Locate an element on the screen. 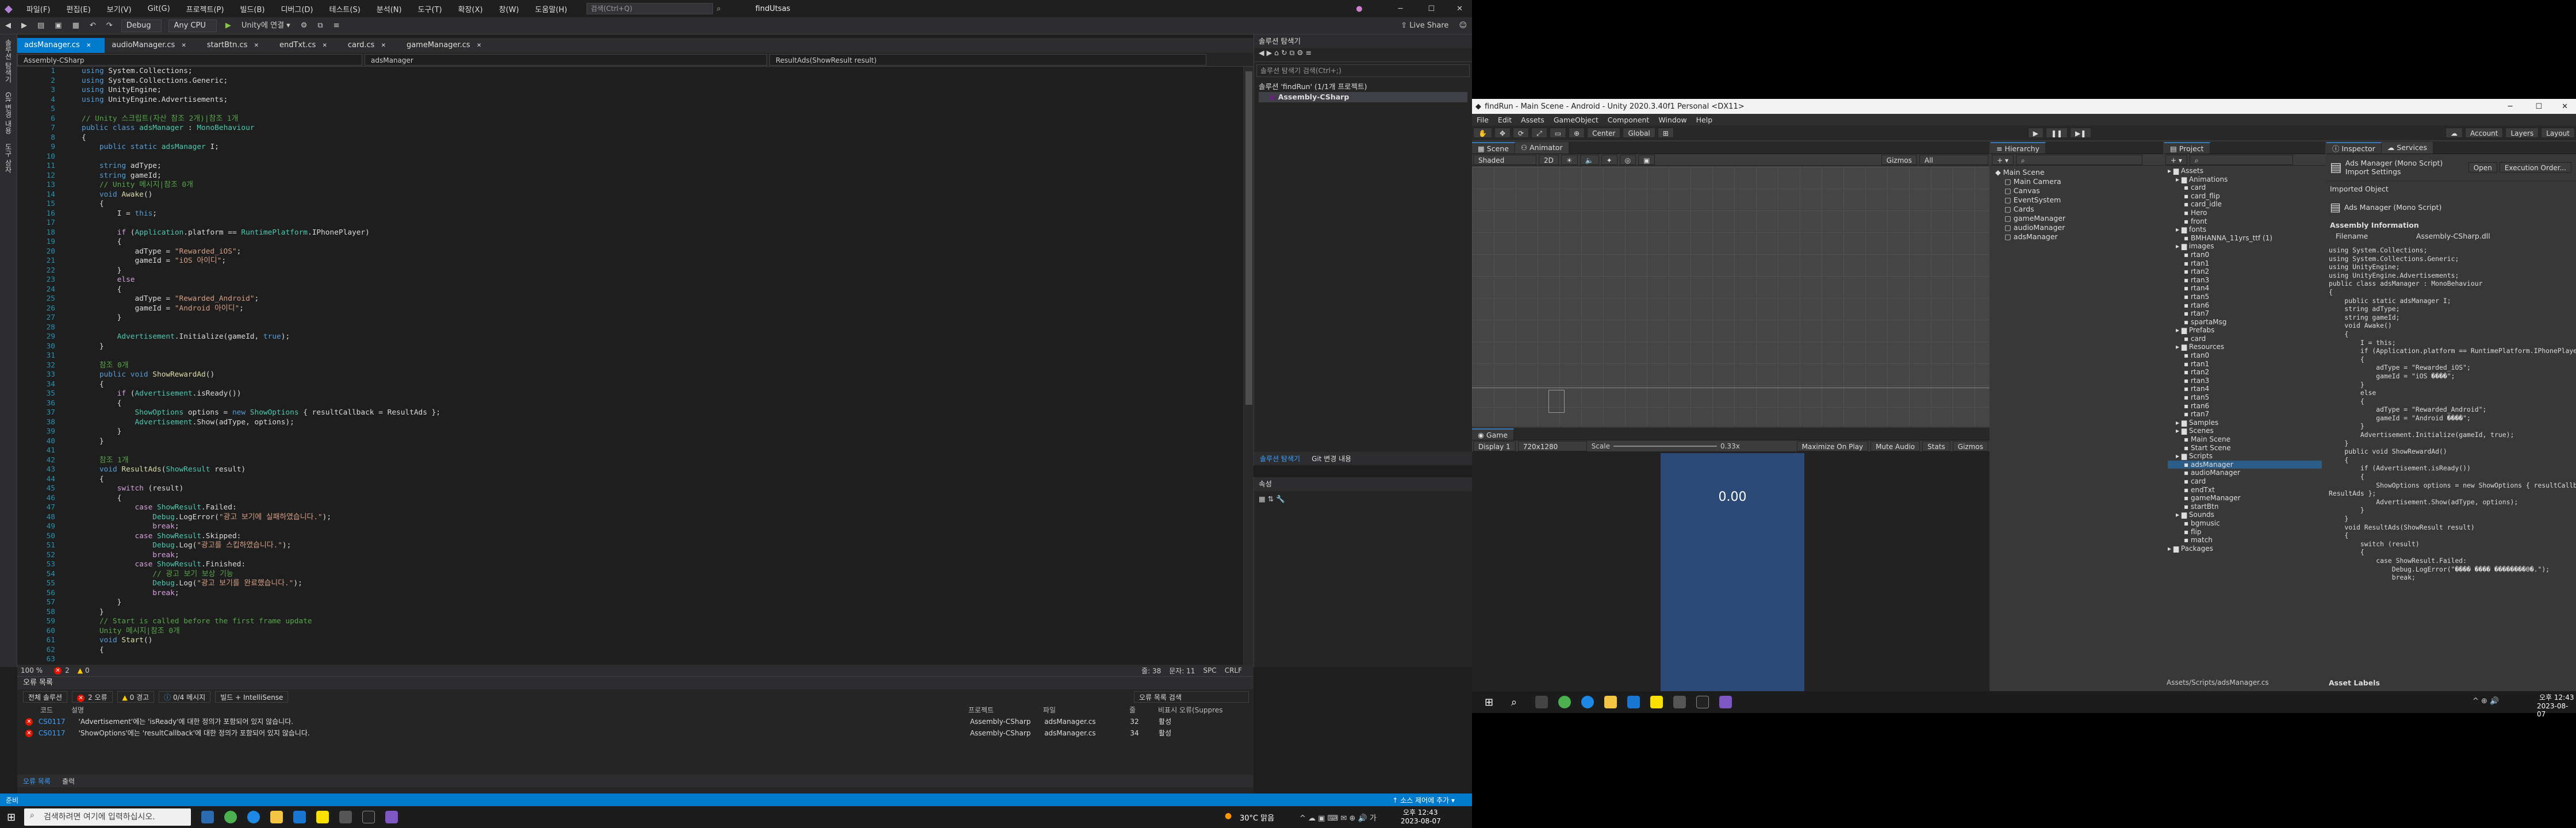 The width and height of the screenshot is (2576, 828). whitespace-mode: SPC is located at coordinates (1209, 670).